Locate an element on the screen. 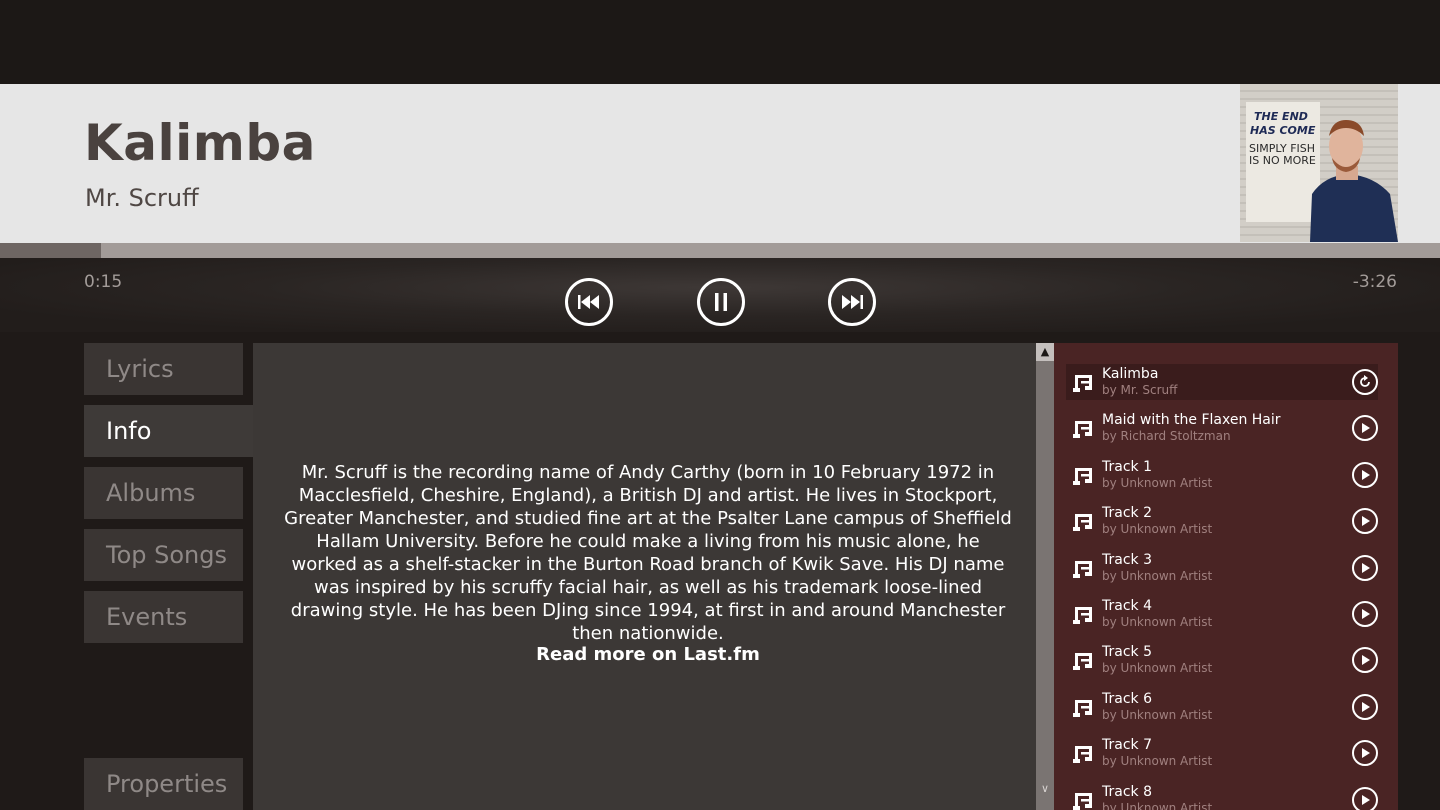 The image size is (1440, 810). playlist-track: Kalimba by Mr. Scruff is located at coordinates (1222, 382).